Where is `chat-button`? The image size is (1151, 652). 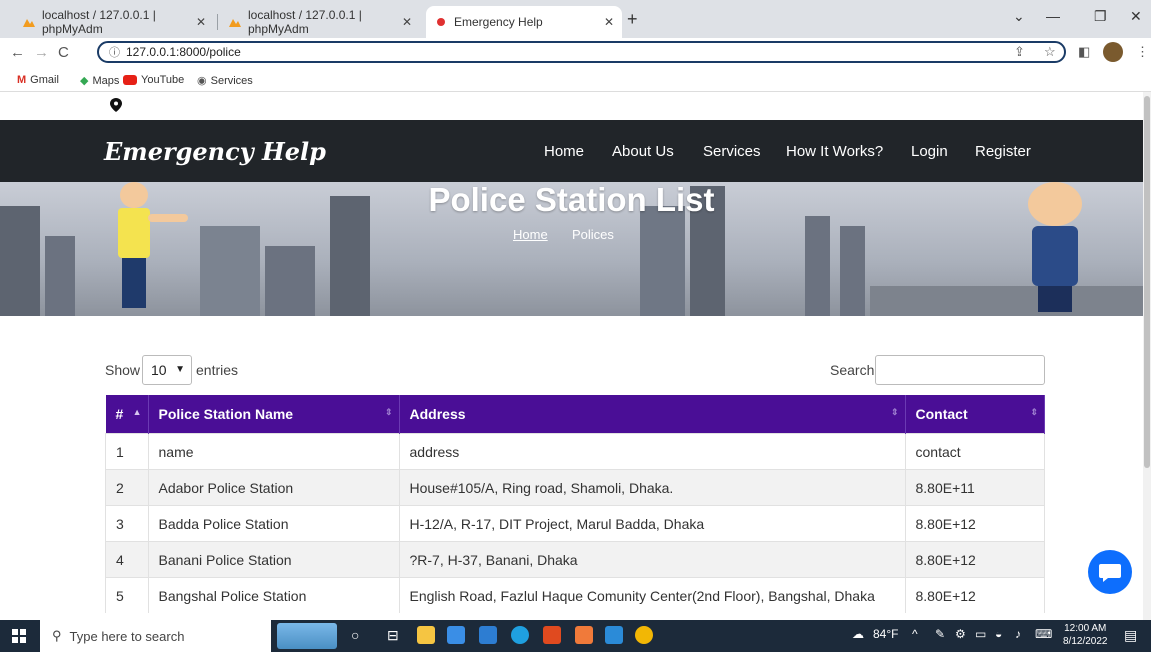
chat-button is located at coordinates (1110, 572).